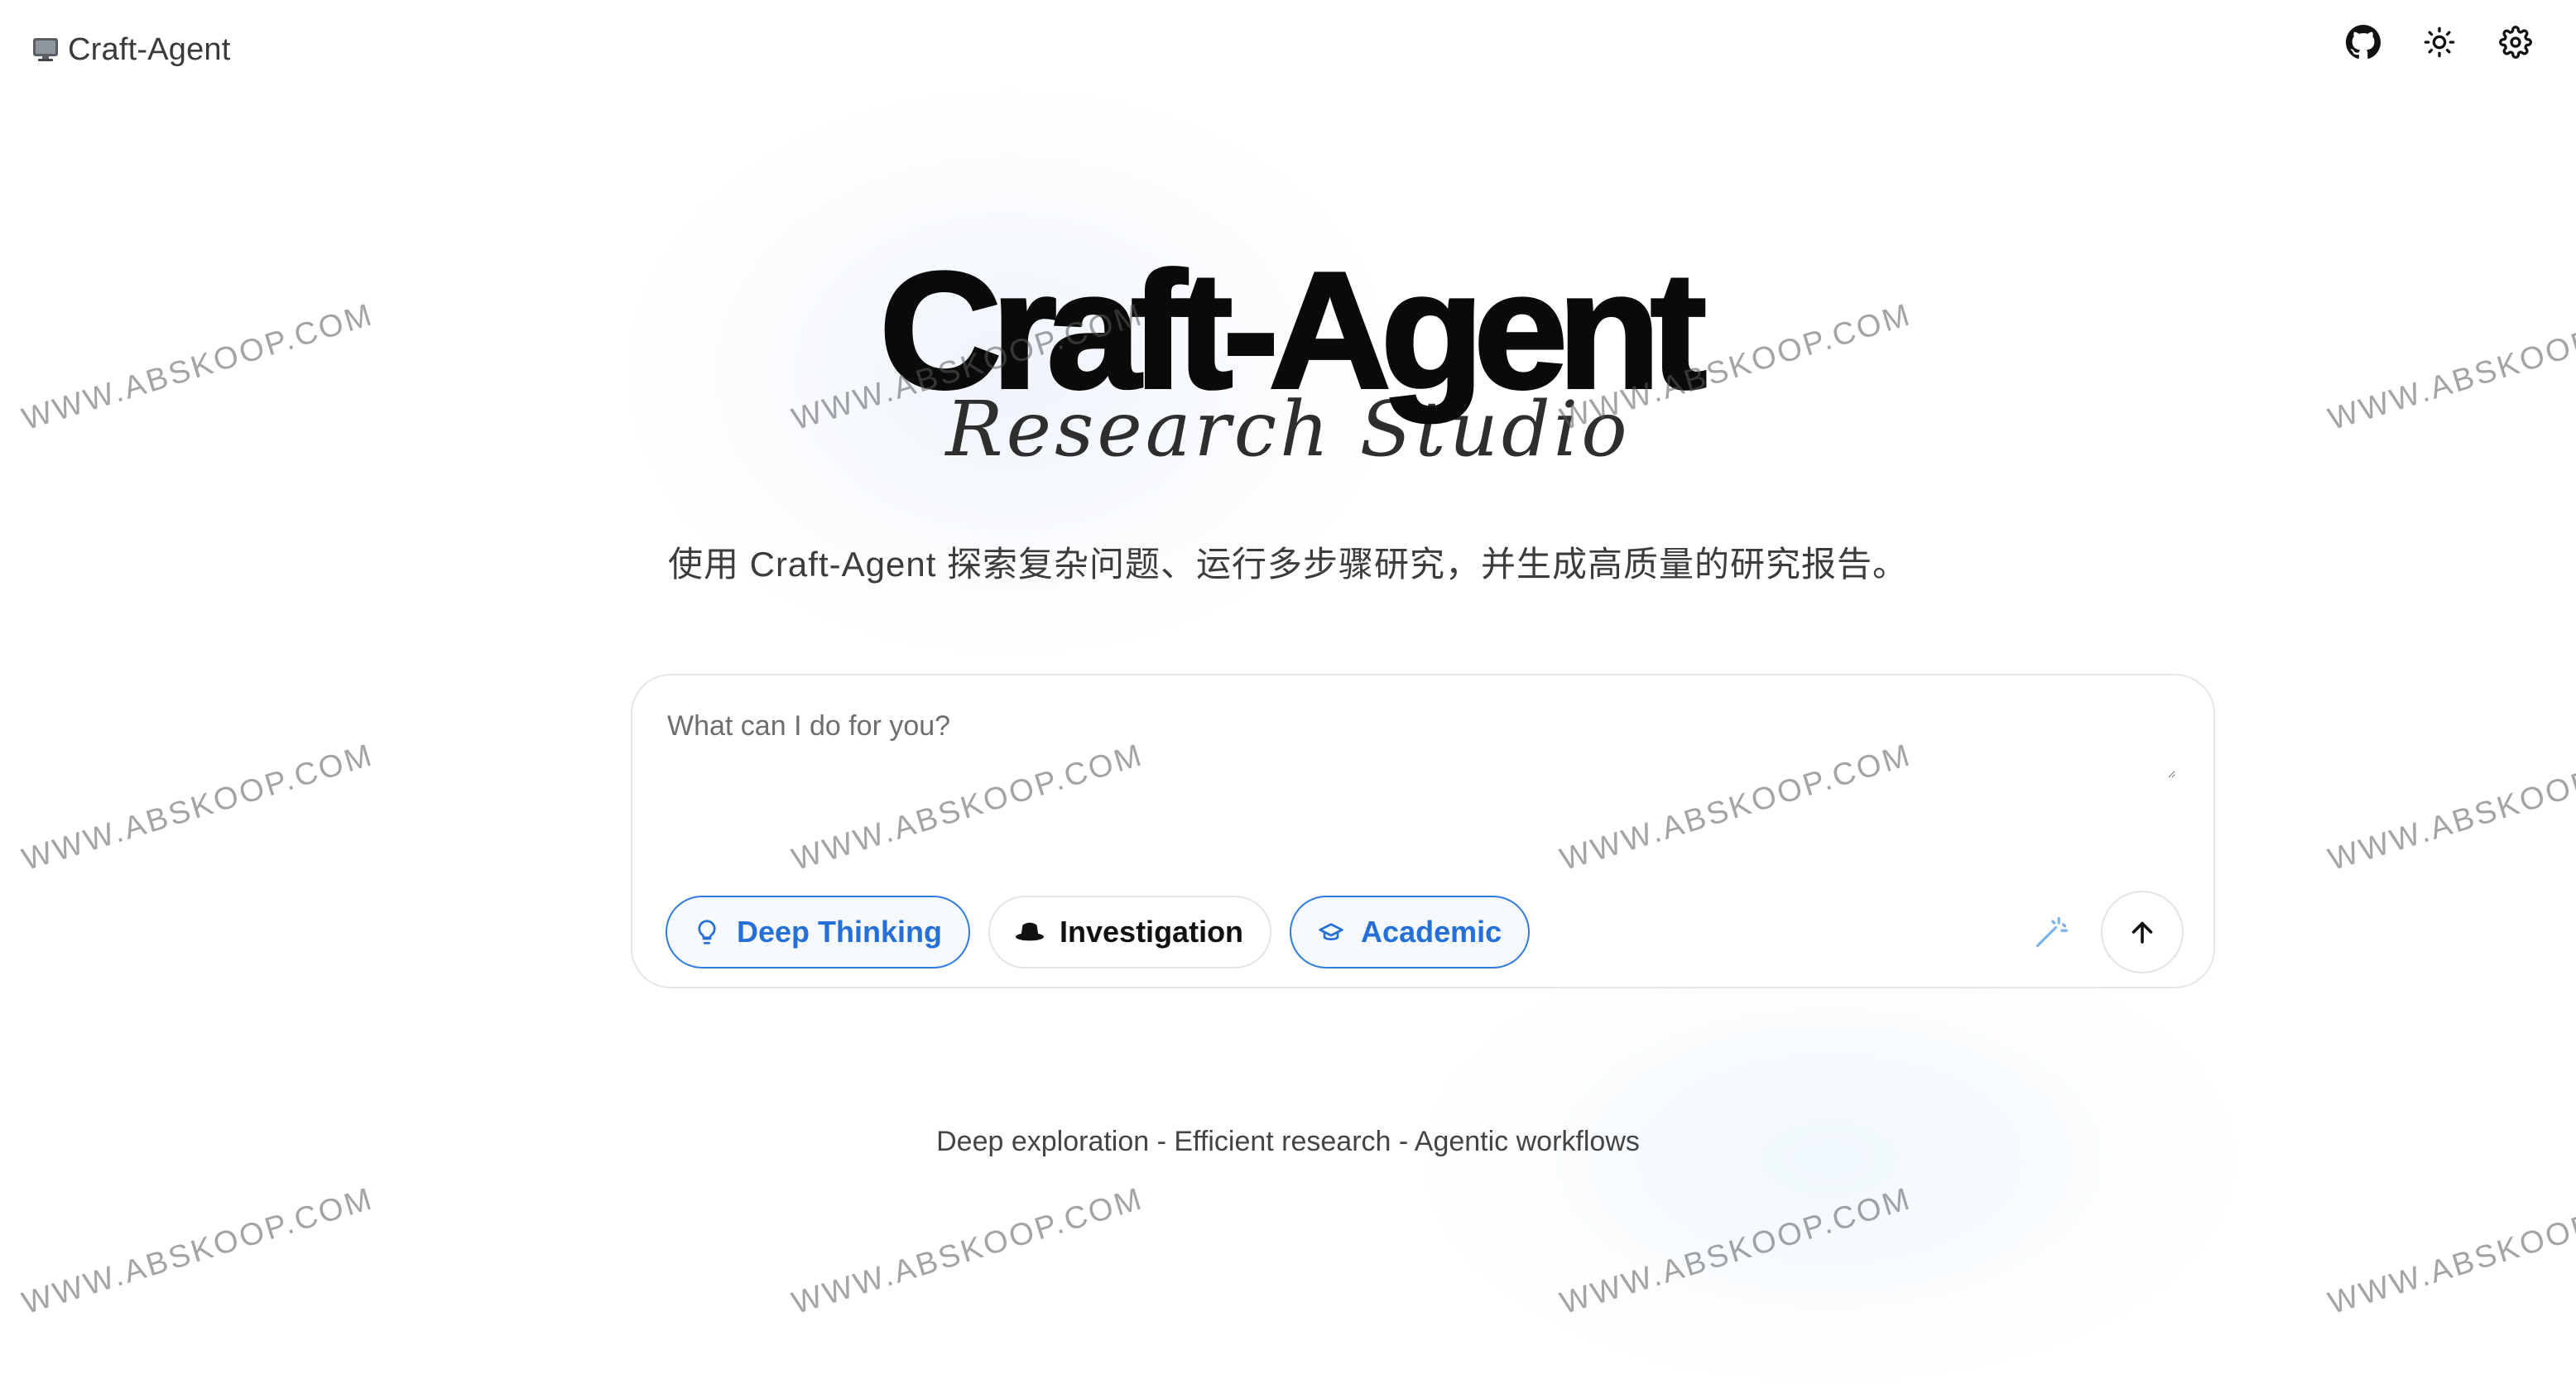 The width and height of the screenshot is (2576, 1389). Describe the element at coordinates (1030, 932) in the screenshot. I see `detective-hat-icon` at that location.